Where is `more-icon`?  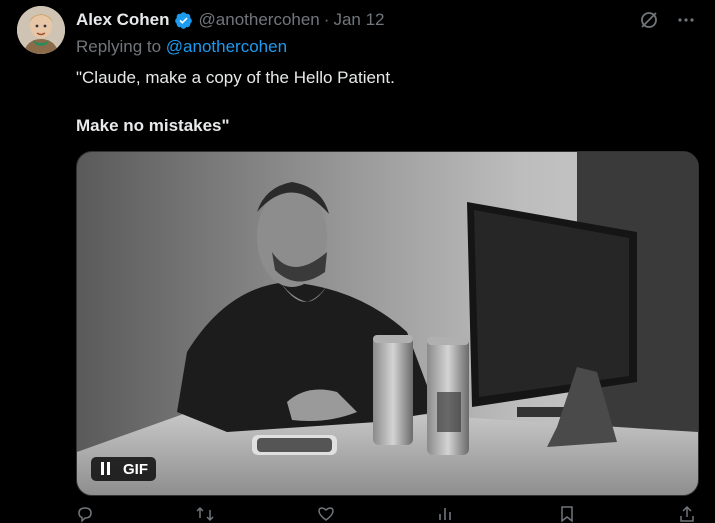 more-icon is located at coordinates (686, 20).